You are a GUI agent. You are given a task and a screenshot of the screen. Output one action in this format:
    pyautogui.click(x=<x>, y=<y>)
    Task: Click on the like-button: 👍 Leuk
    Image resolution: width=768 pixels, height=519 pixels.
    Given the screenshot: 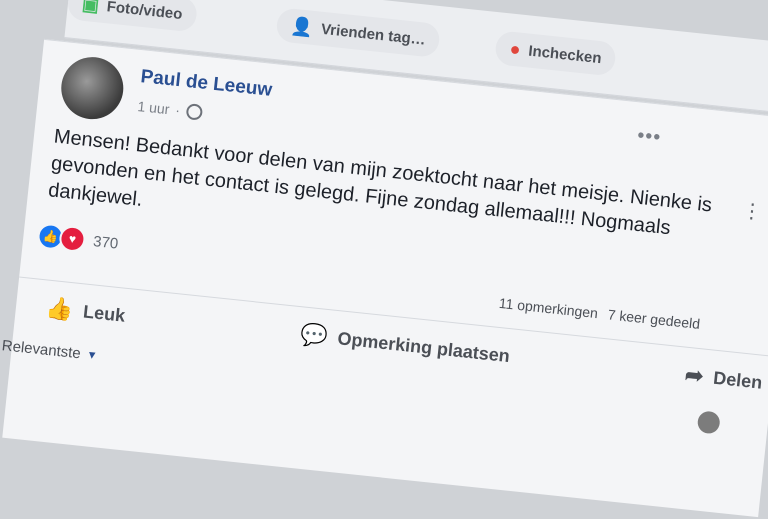 What is the action you would take?
    pyautogui.click(x=86, y=312)
    